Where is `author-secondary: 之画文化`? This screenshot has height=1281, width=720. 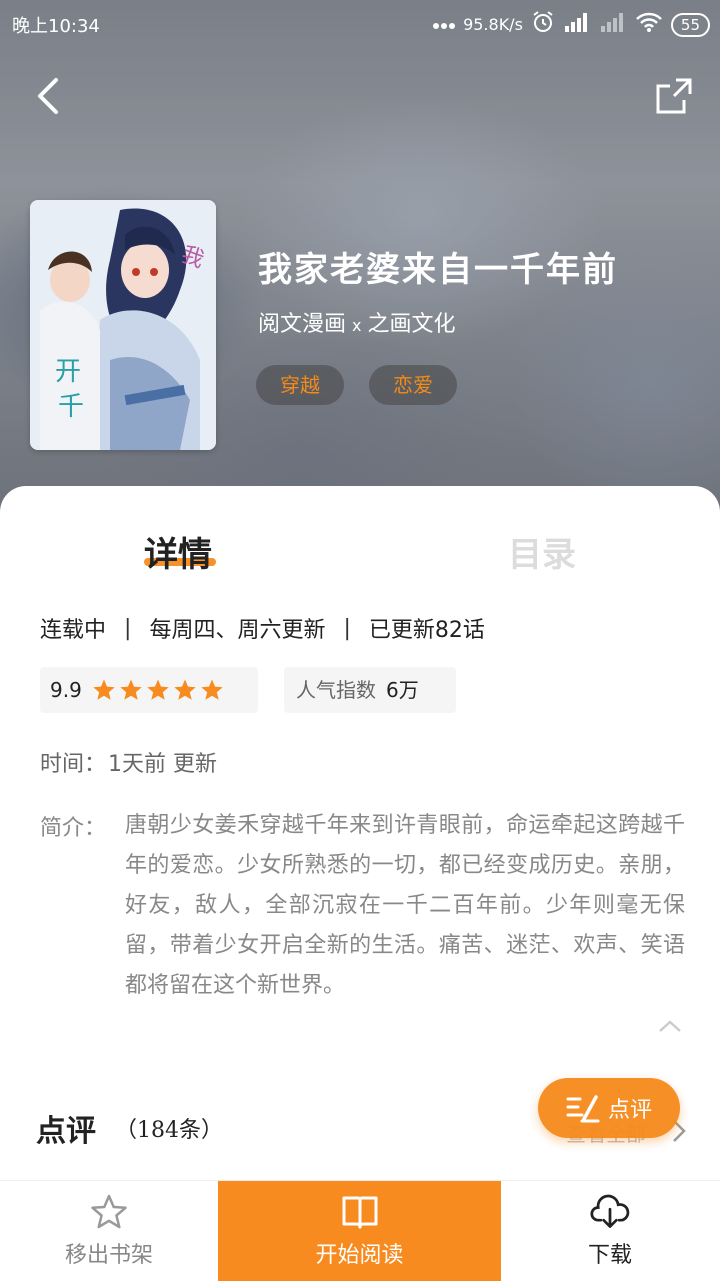 author-secondary: 之画文化 is located at coordinates (411, 324).